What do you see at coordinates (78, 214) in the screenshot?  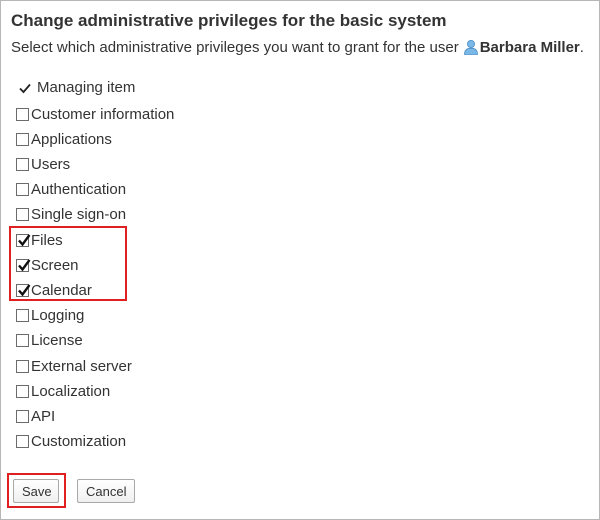 I see `option-label: Single sign-on` at bounding box center [78, 214].